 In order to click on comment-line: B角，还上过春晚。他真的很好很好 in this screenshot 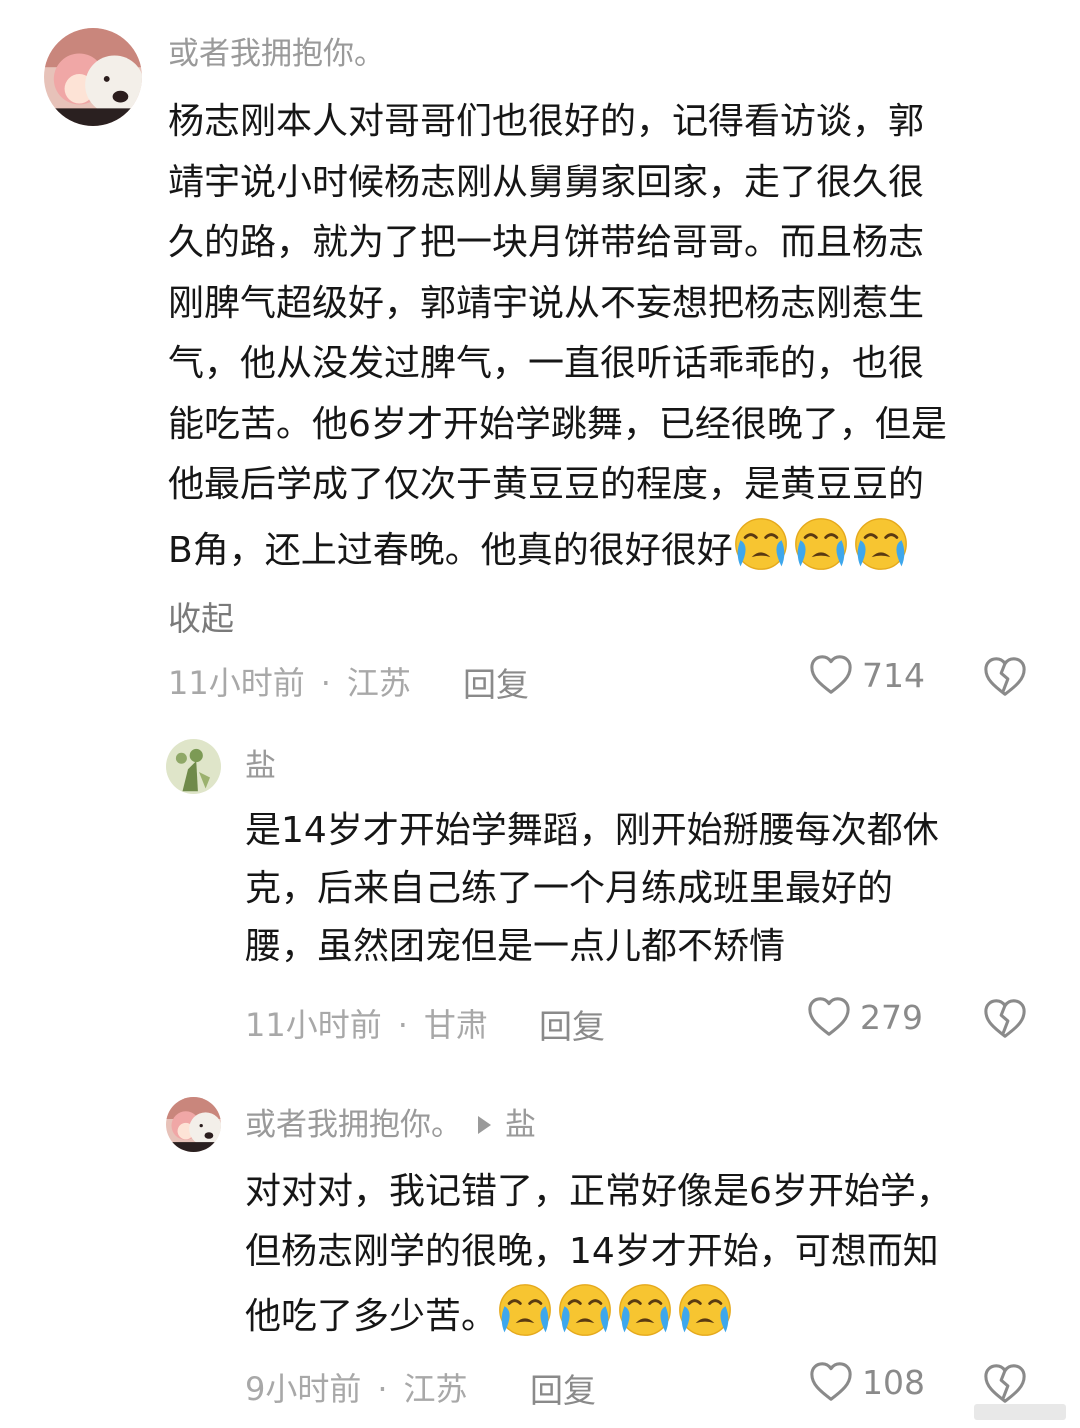, I will do `click(557, 549)`.